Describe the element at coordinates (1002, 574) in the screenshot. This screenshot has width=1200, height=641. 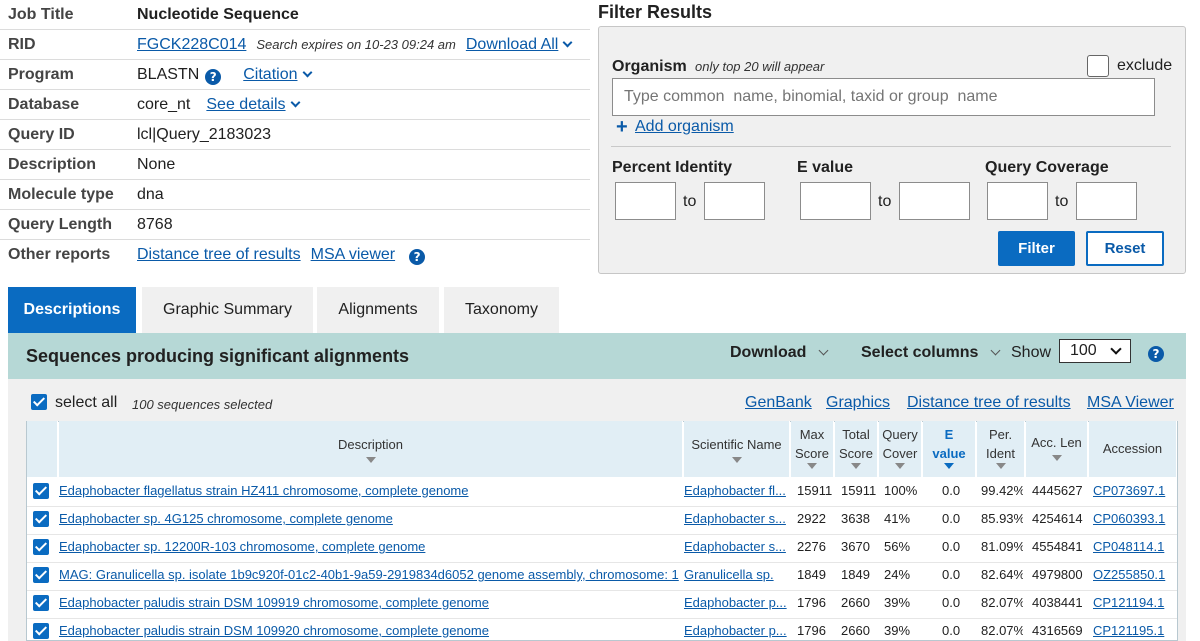
I see `row-per-ident: 82.64%` at that location.